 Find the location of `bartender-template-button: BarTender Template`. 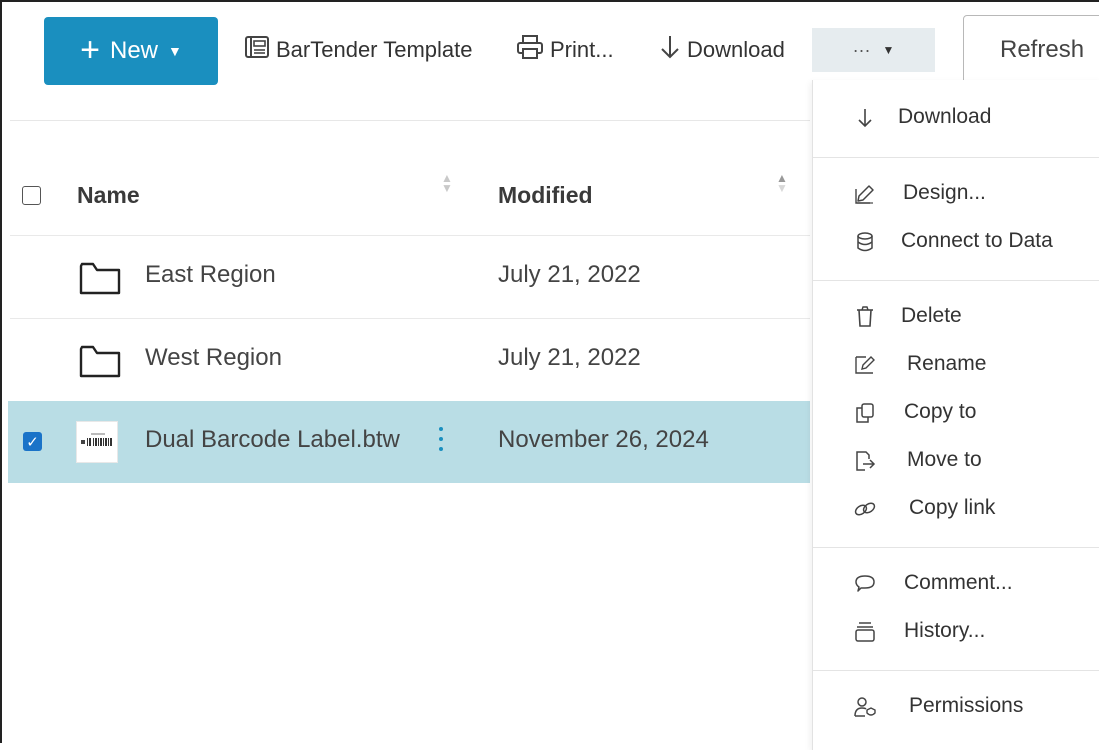

bartender-template-button: BarTender Template is located at coordinates (358, 50).